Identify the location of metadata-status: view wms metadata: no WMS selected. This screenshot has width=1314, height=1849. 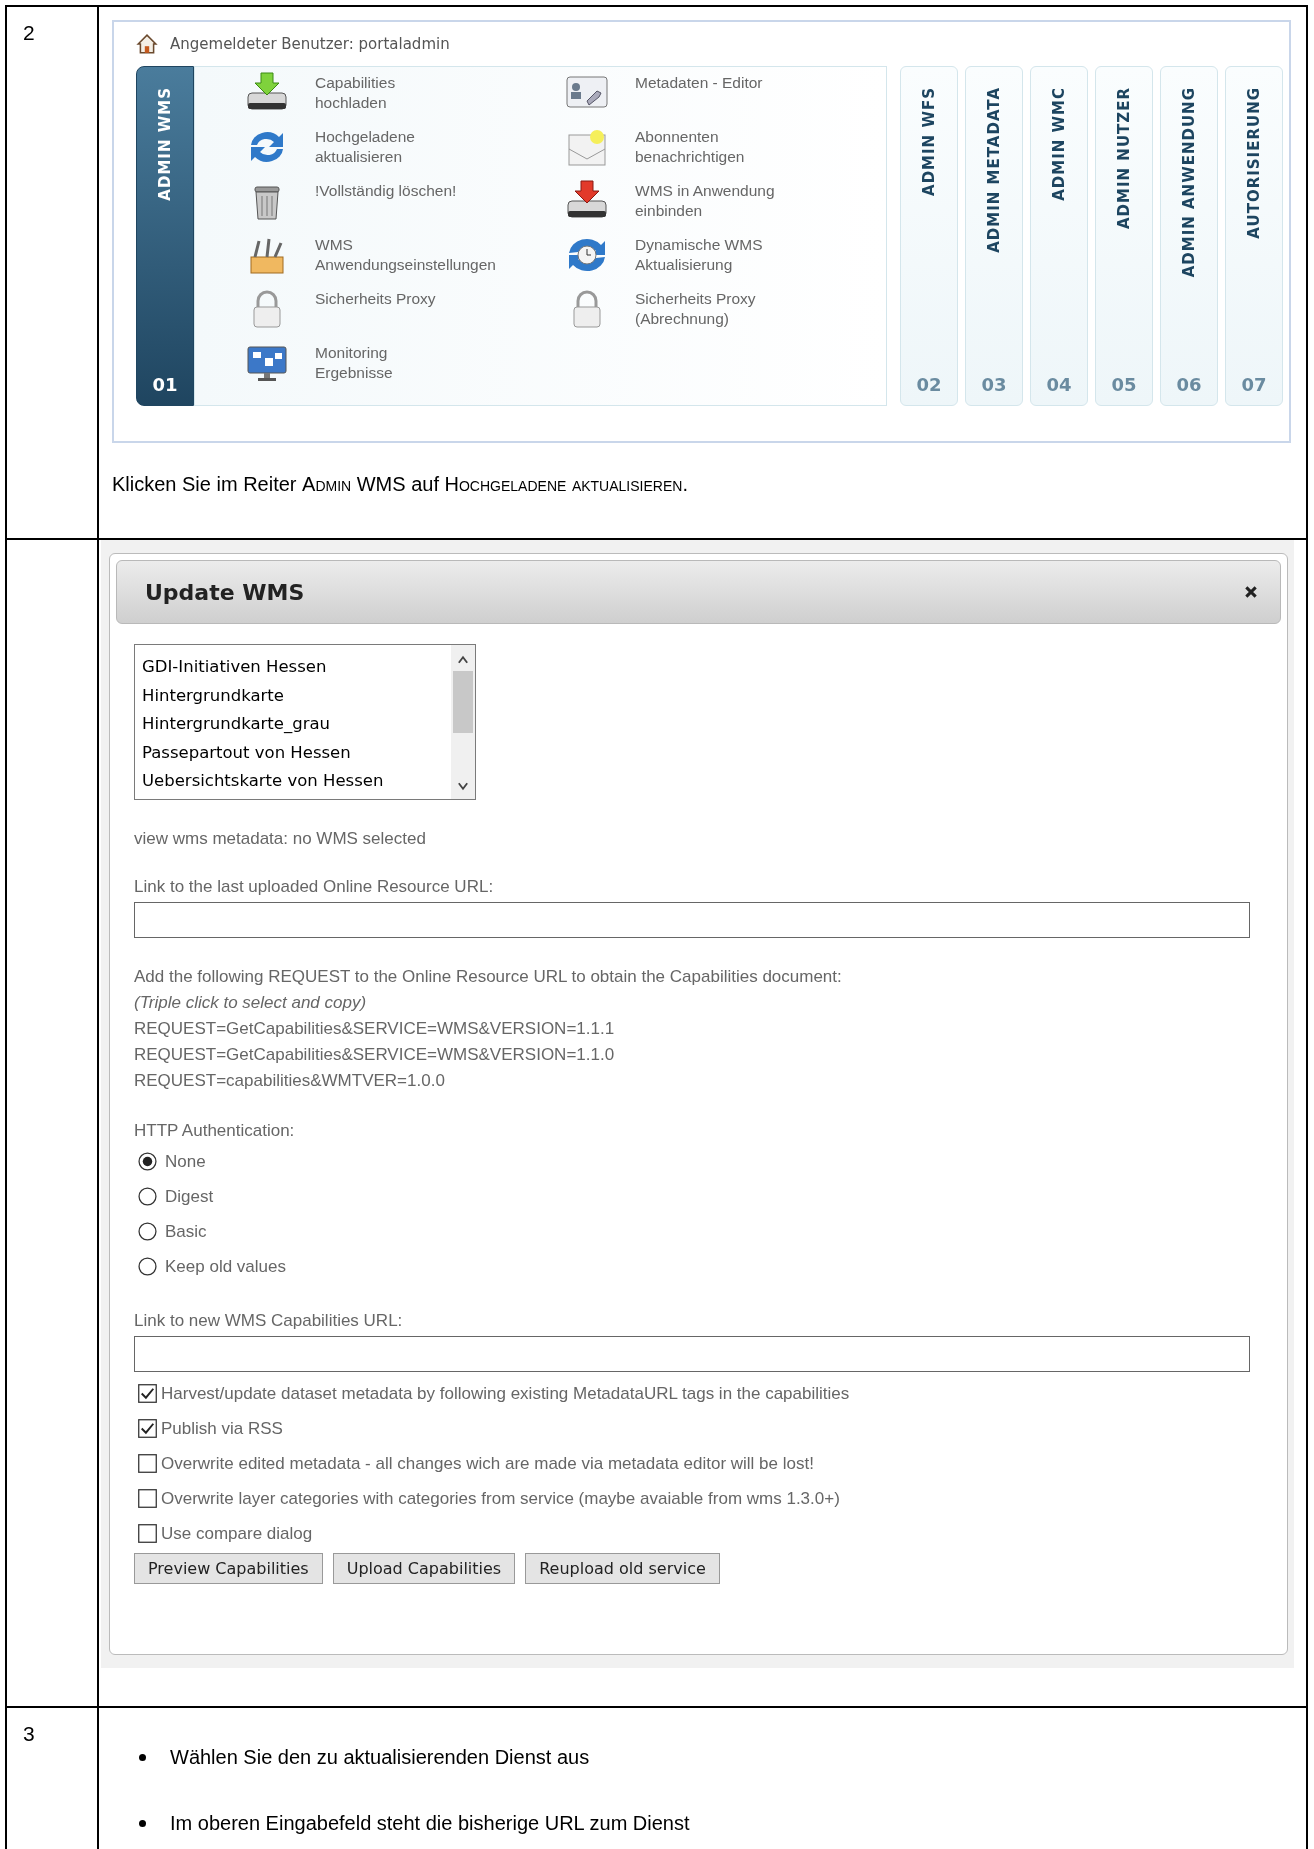
(280, 839).